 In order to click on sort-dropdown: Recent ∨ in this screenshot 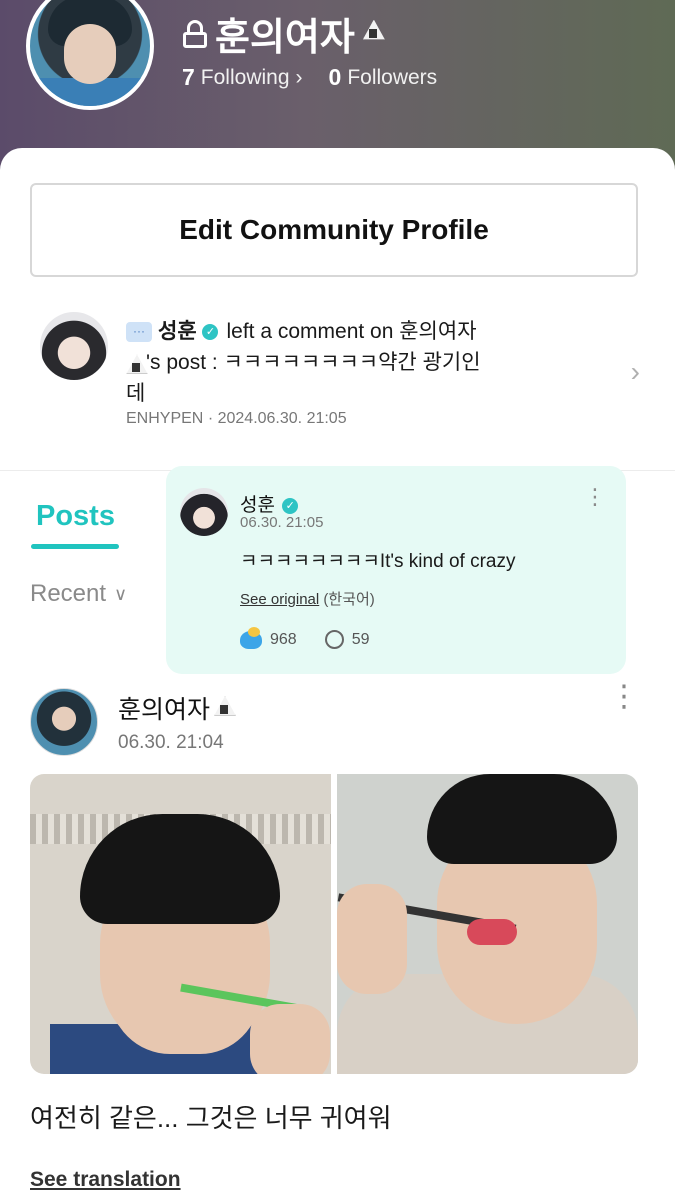, I will do `click(78, 594)`.